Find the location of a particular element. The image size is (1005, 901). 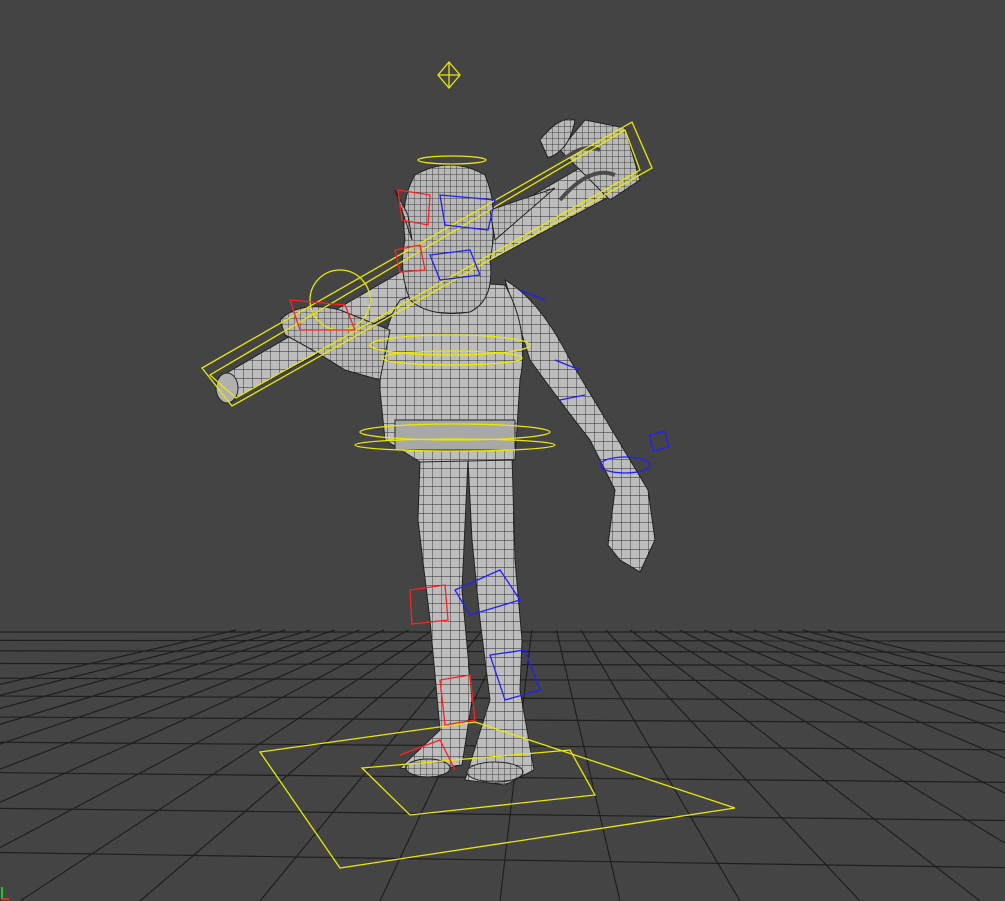

head-look-control is located at coordinates (449, 75).